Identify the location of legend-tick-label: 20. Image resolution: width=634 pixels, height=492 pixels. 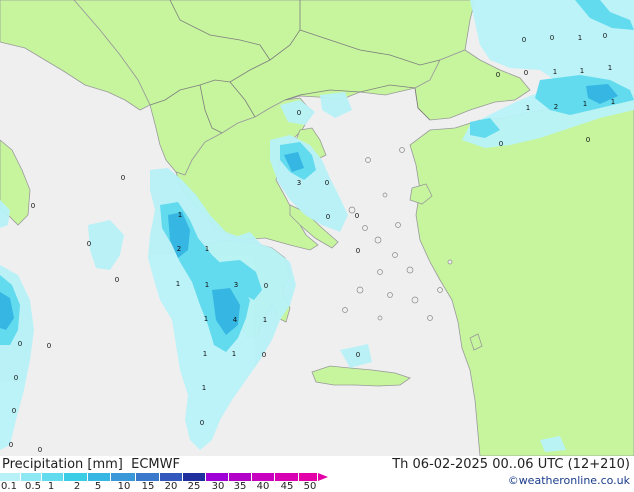
(171, 486).